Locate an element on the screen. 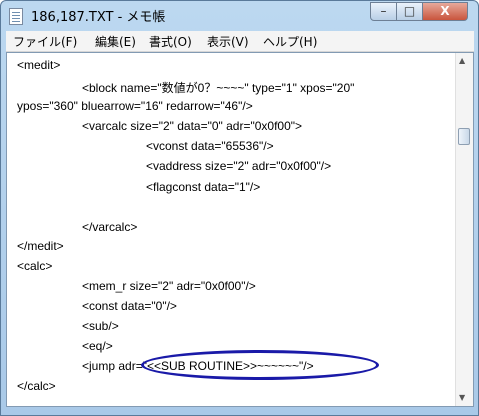  minimize-button: – is located at coordinates (383, 11).